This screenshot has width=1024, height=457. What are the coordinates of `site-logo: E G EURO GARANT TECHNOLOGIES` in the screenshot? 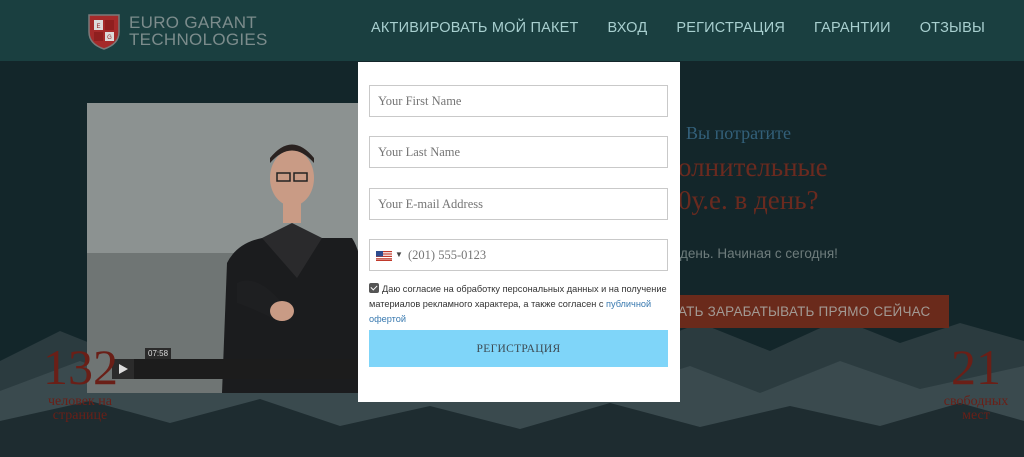 It's located at (177, 32).